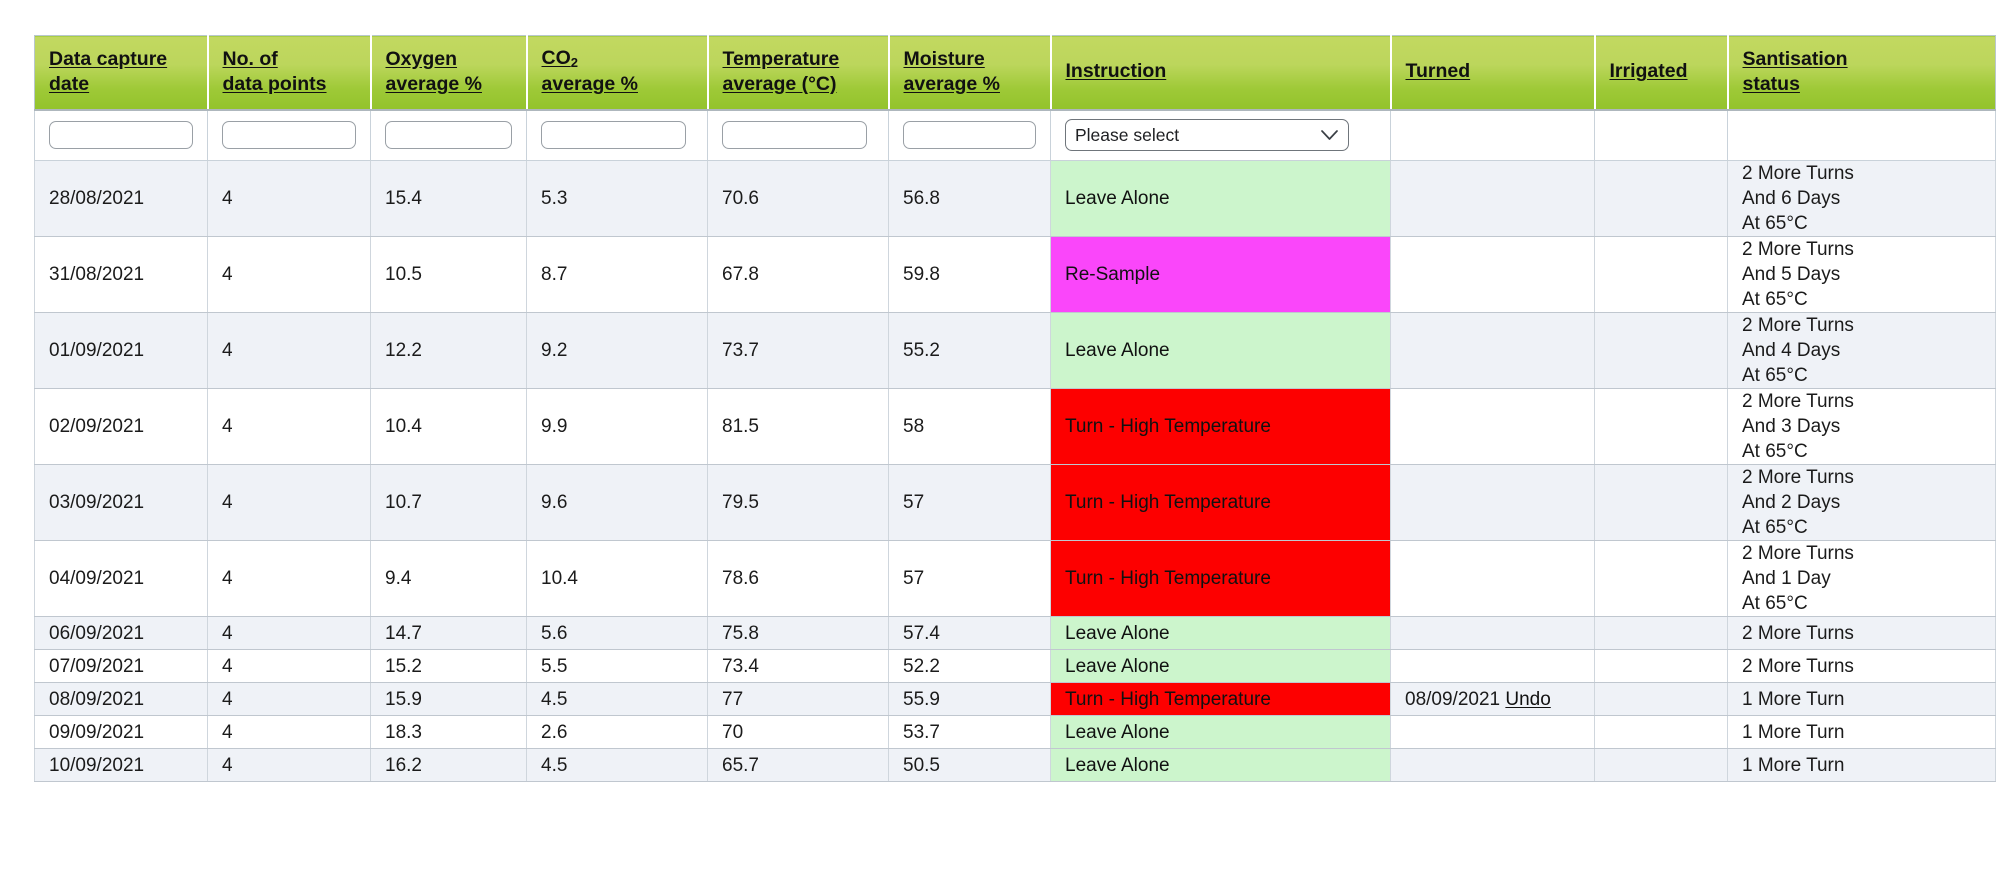  I want to click on co2-prefix: CO, so click(556, 58).